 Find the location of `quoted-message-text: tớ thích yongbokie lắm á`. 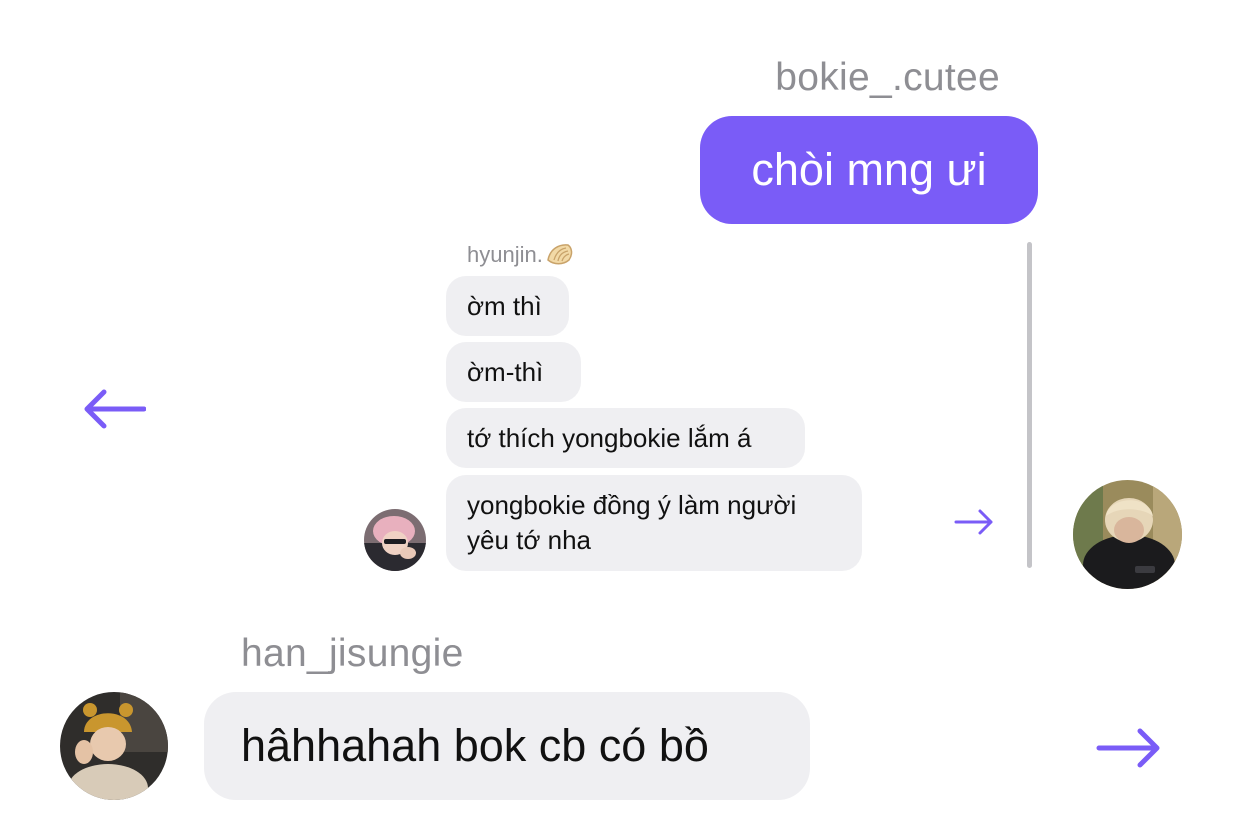

quoted-message-text: tớ thích yongbokie lắm á is located at coordinates (609, 437).